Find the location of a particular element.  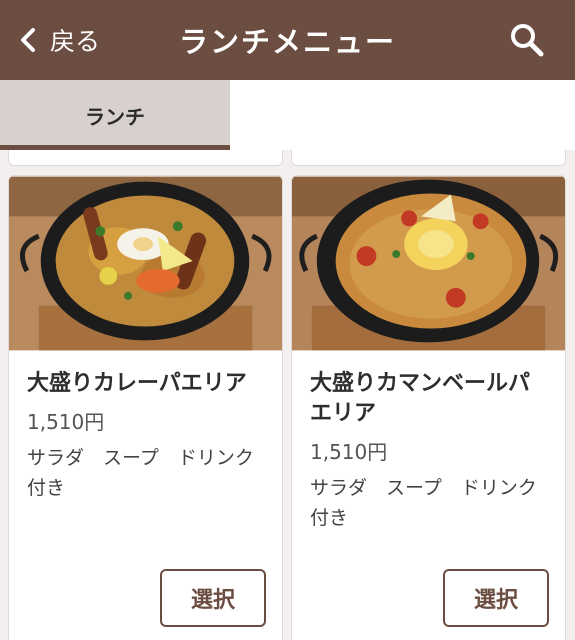

search-icon is located at coordinates (527, 43).